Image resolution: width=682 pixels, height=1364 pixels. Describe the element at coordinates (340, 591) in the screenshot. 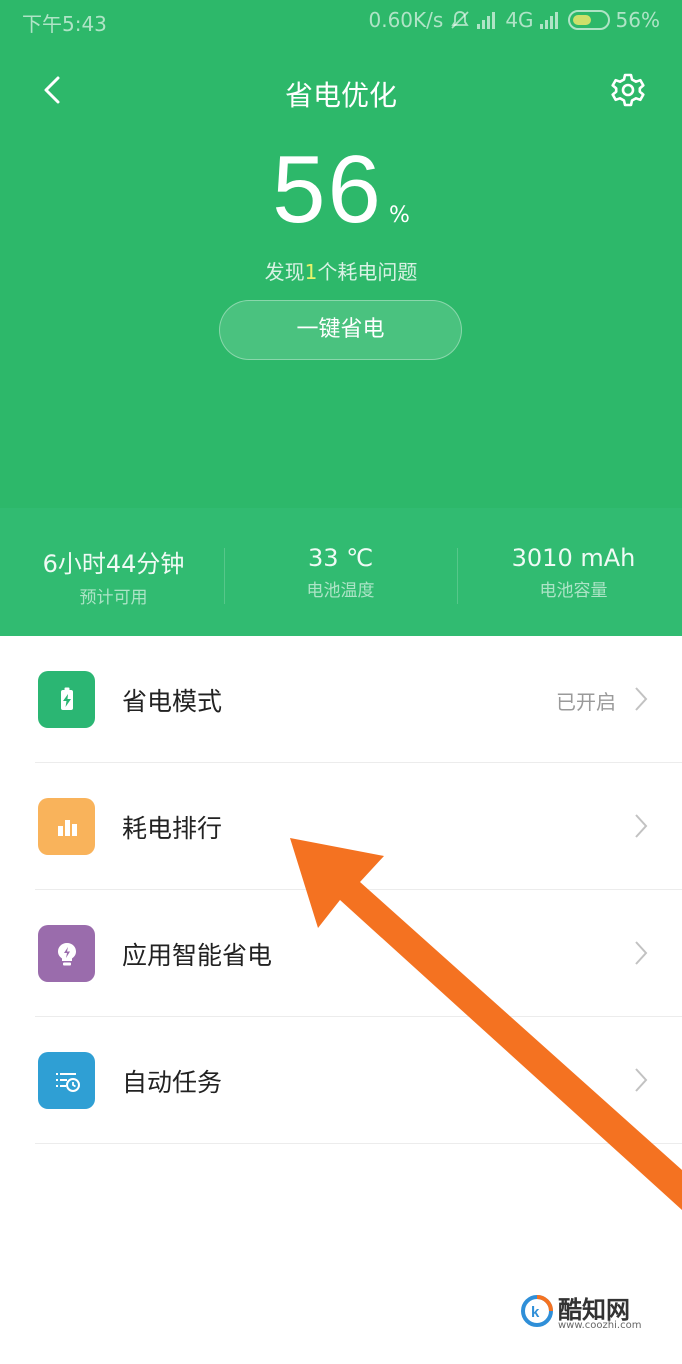

I see `stat-label: 电池温度` at that location.